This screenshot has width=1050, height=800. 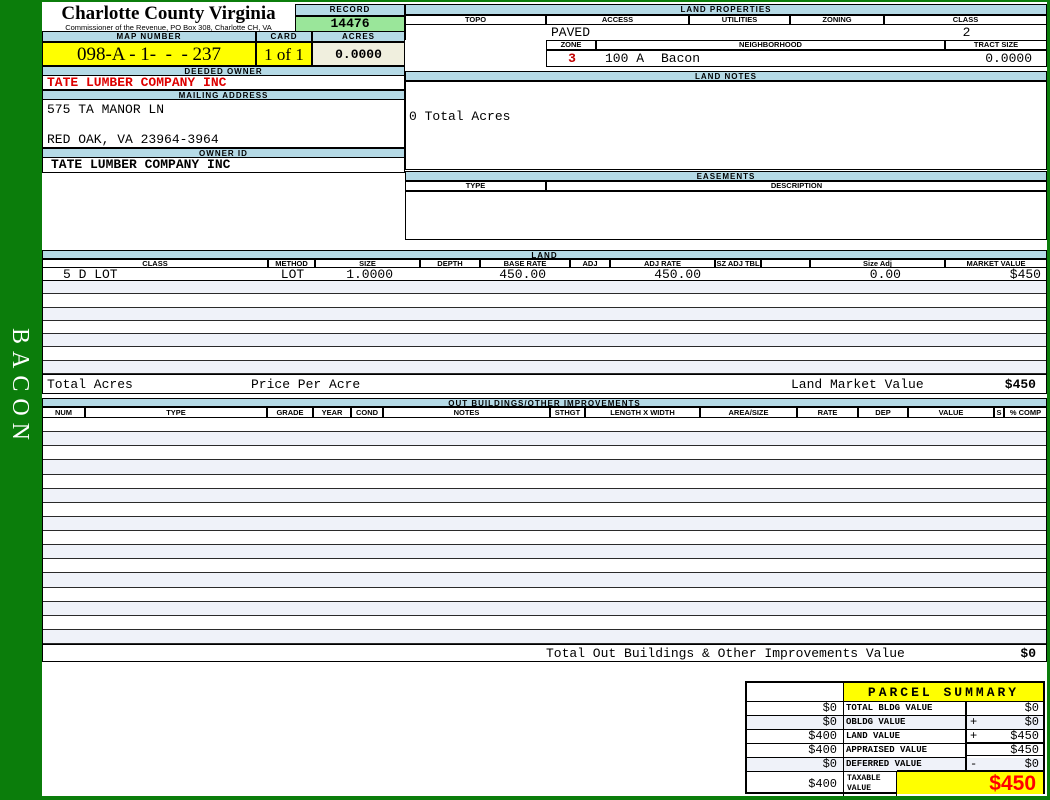 What do you see at coordinates (63, 412) in the screenshot?
I see `ob-col-num: NUM` at bounding box center [63, 412].